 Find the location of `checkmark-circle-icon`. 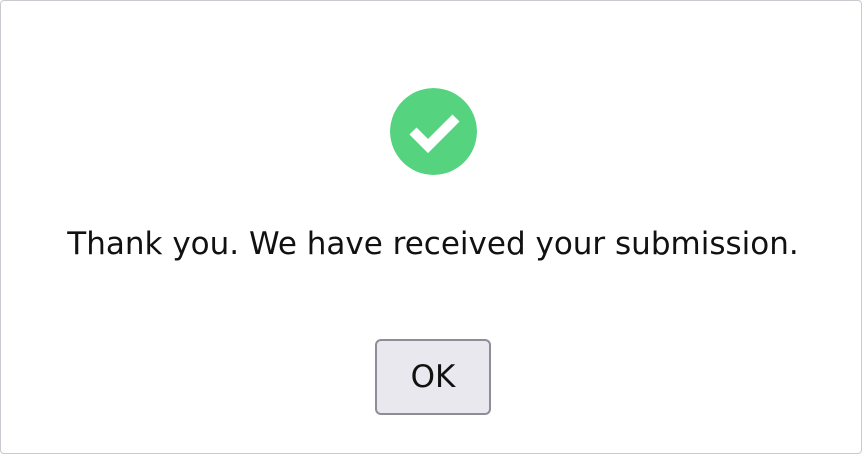

checkmark-circle-icon is located at coordinates (433, 131).